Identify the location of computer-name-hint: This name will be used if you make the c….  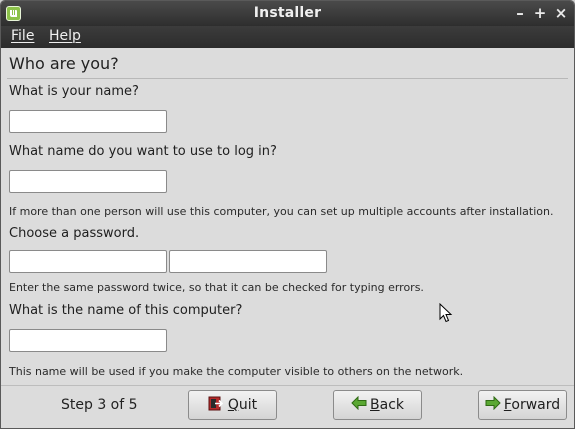
(236, 371).